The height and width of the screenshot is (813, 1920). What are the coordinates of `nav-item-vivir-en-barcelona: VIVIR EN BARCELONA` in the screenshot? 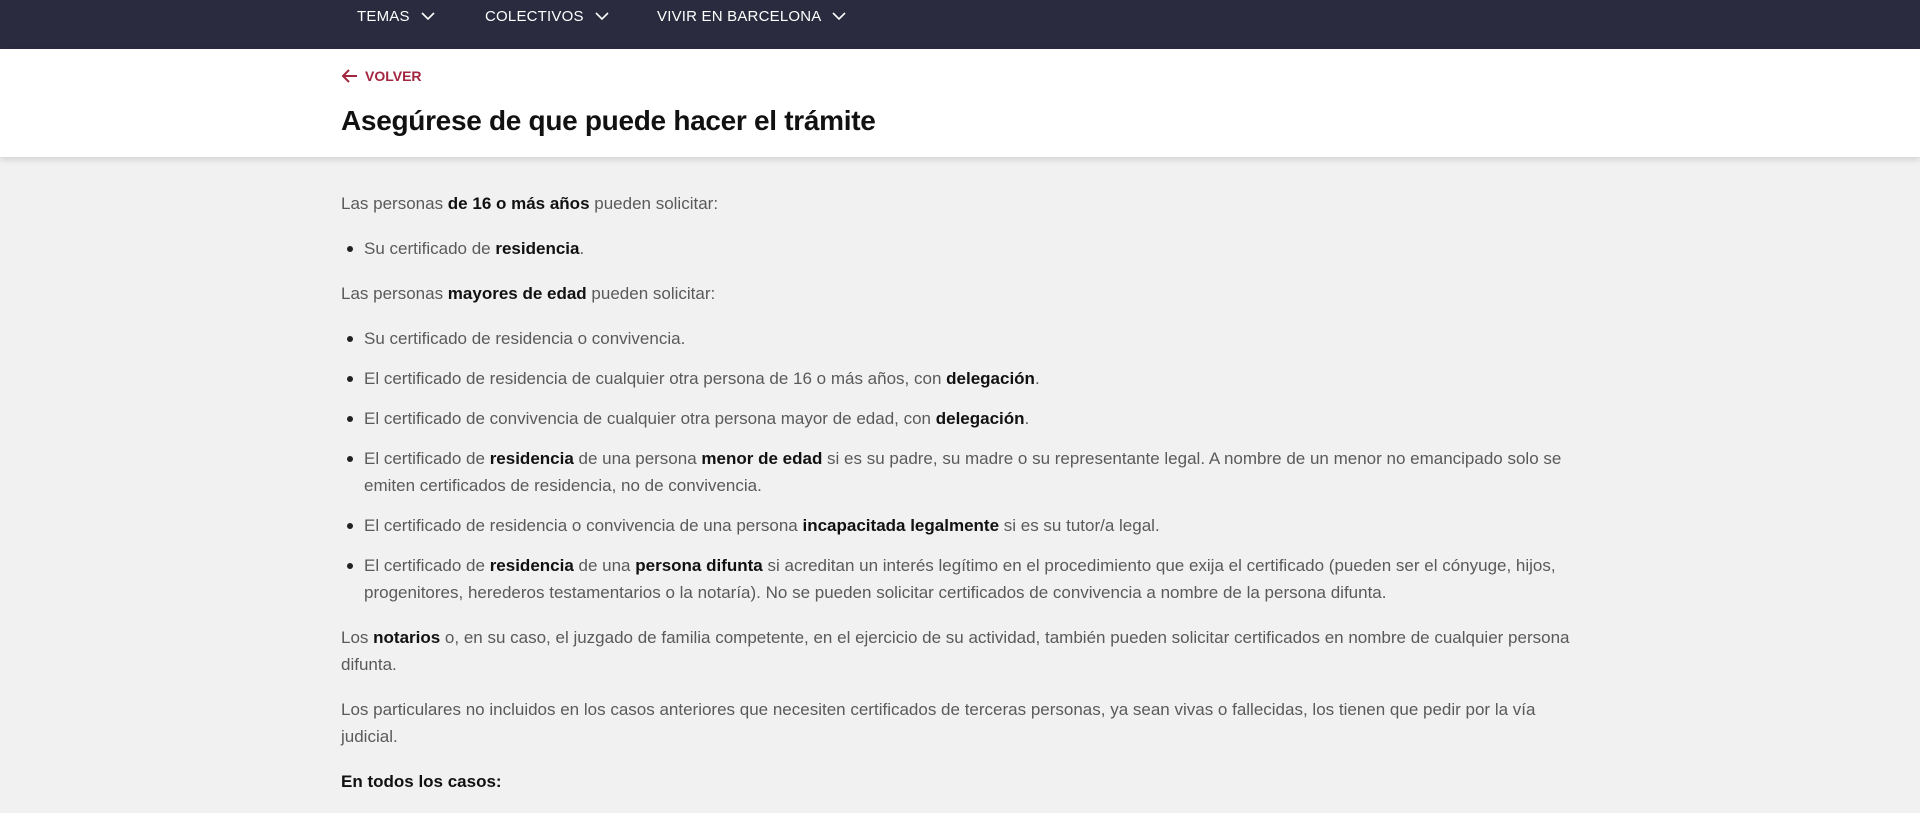 It's located at (752, 16).